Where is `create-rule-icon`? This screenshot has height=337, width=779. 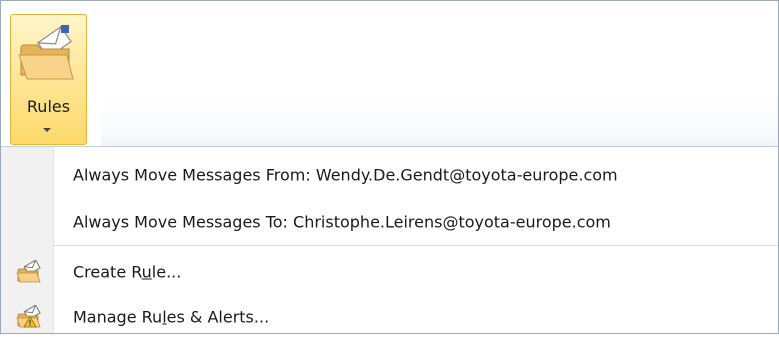 create-rule-icon is located at coordinates (29, 271).